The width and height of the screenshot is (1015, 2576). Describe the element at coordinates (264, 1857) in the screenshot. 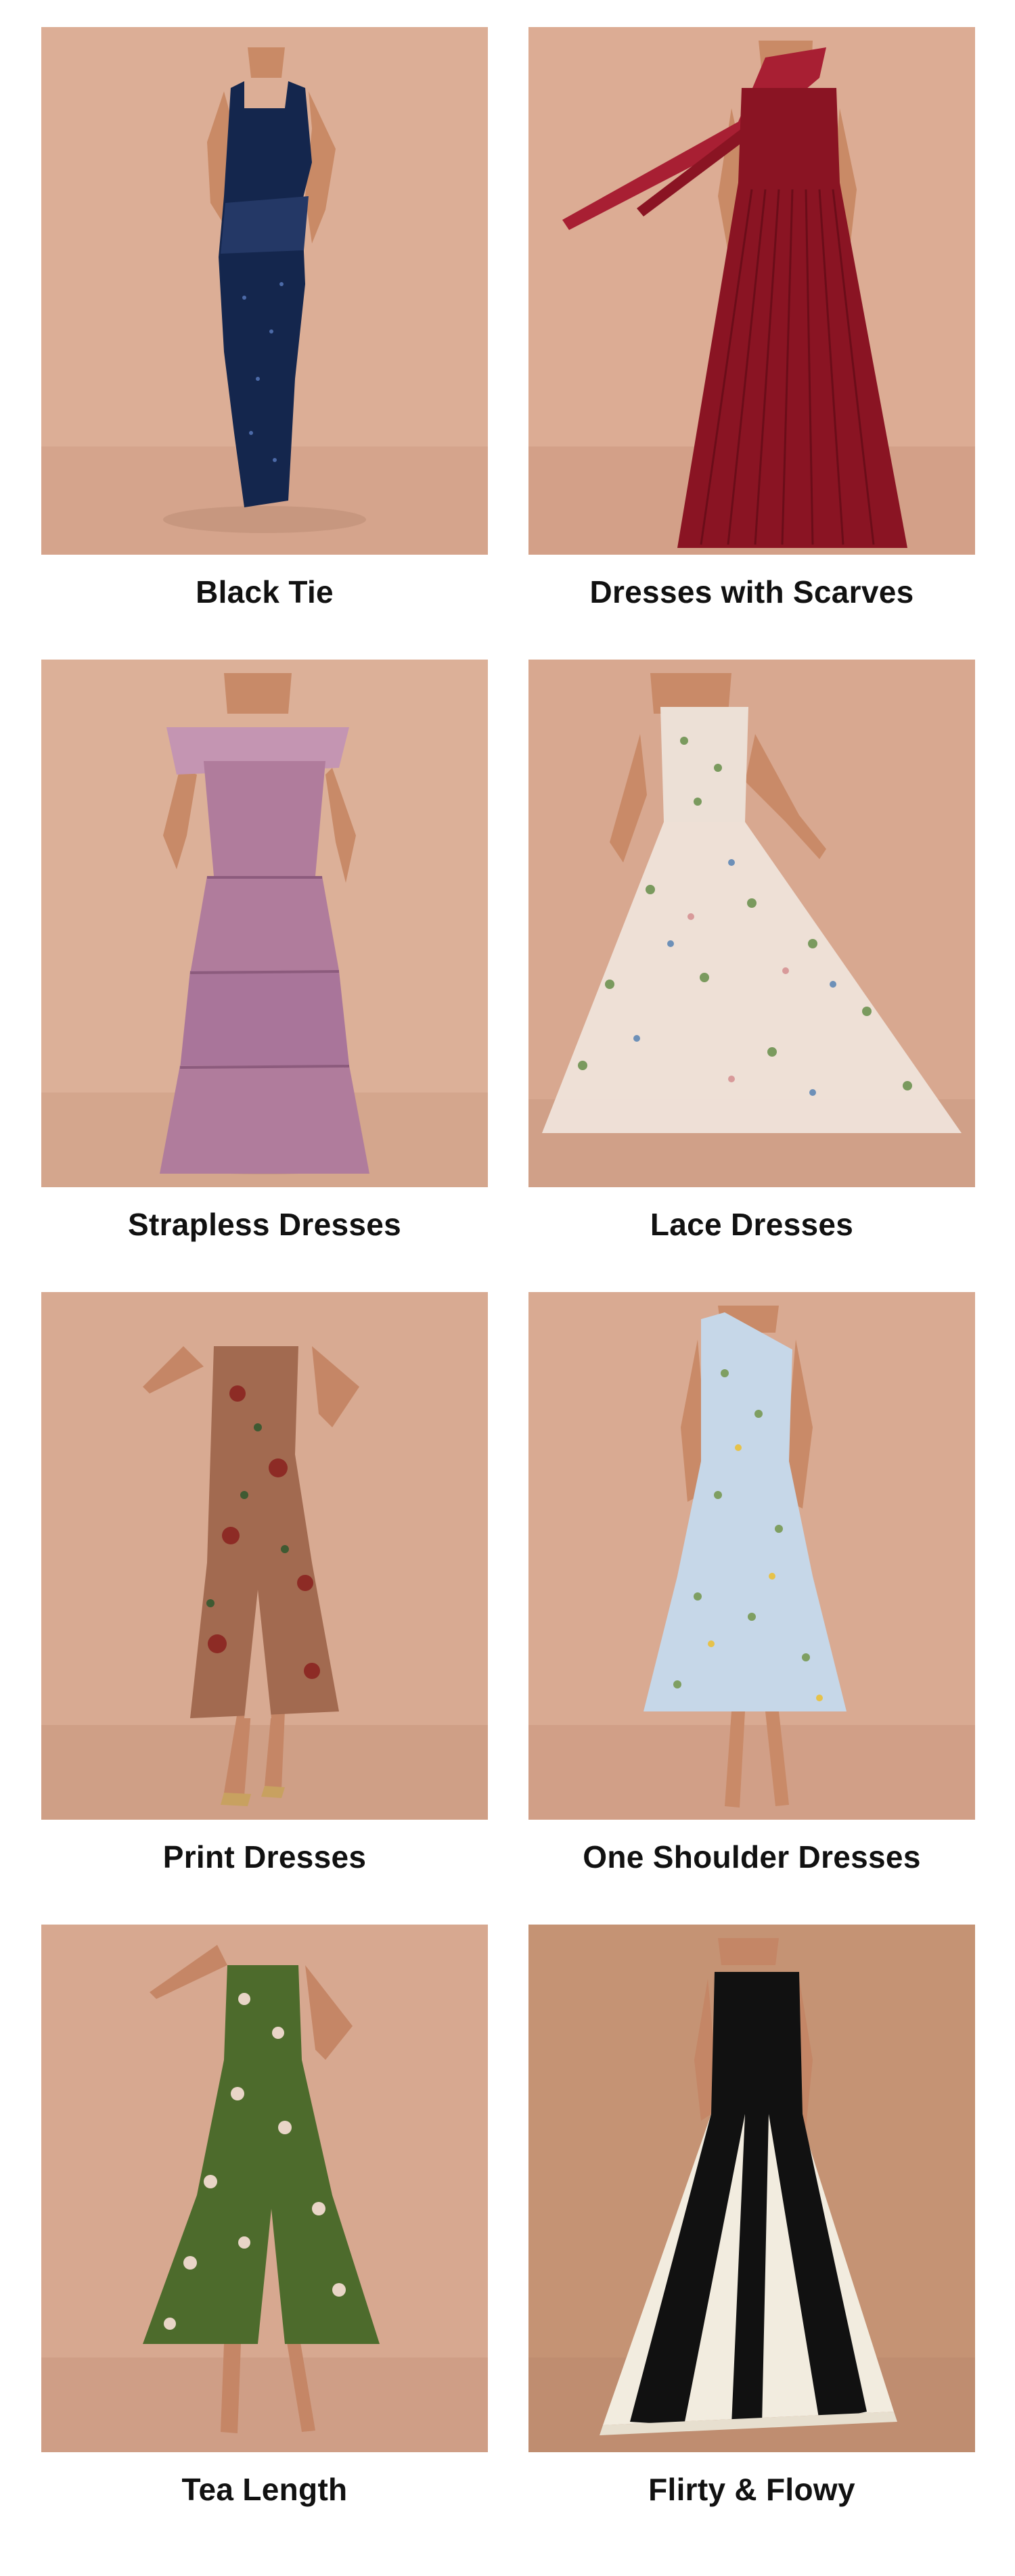

I see `category-label: Print Dresses` at that location.